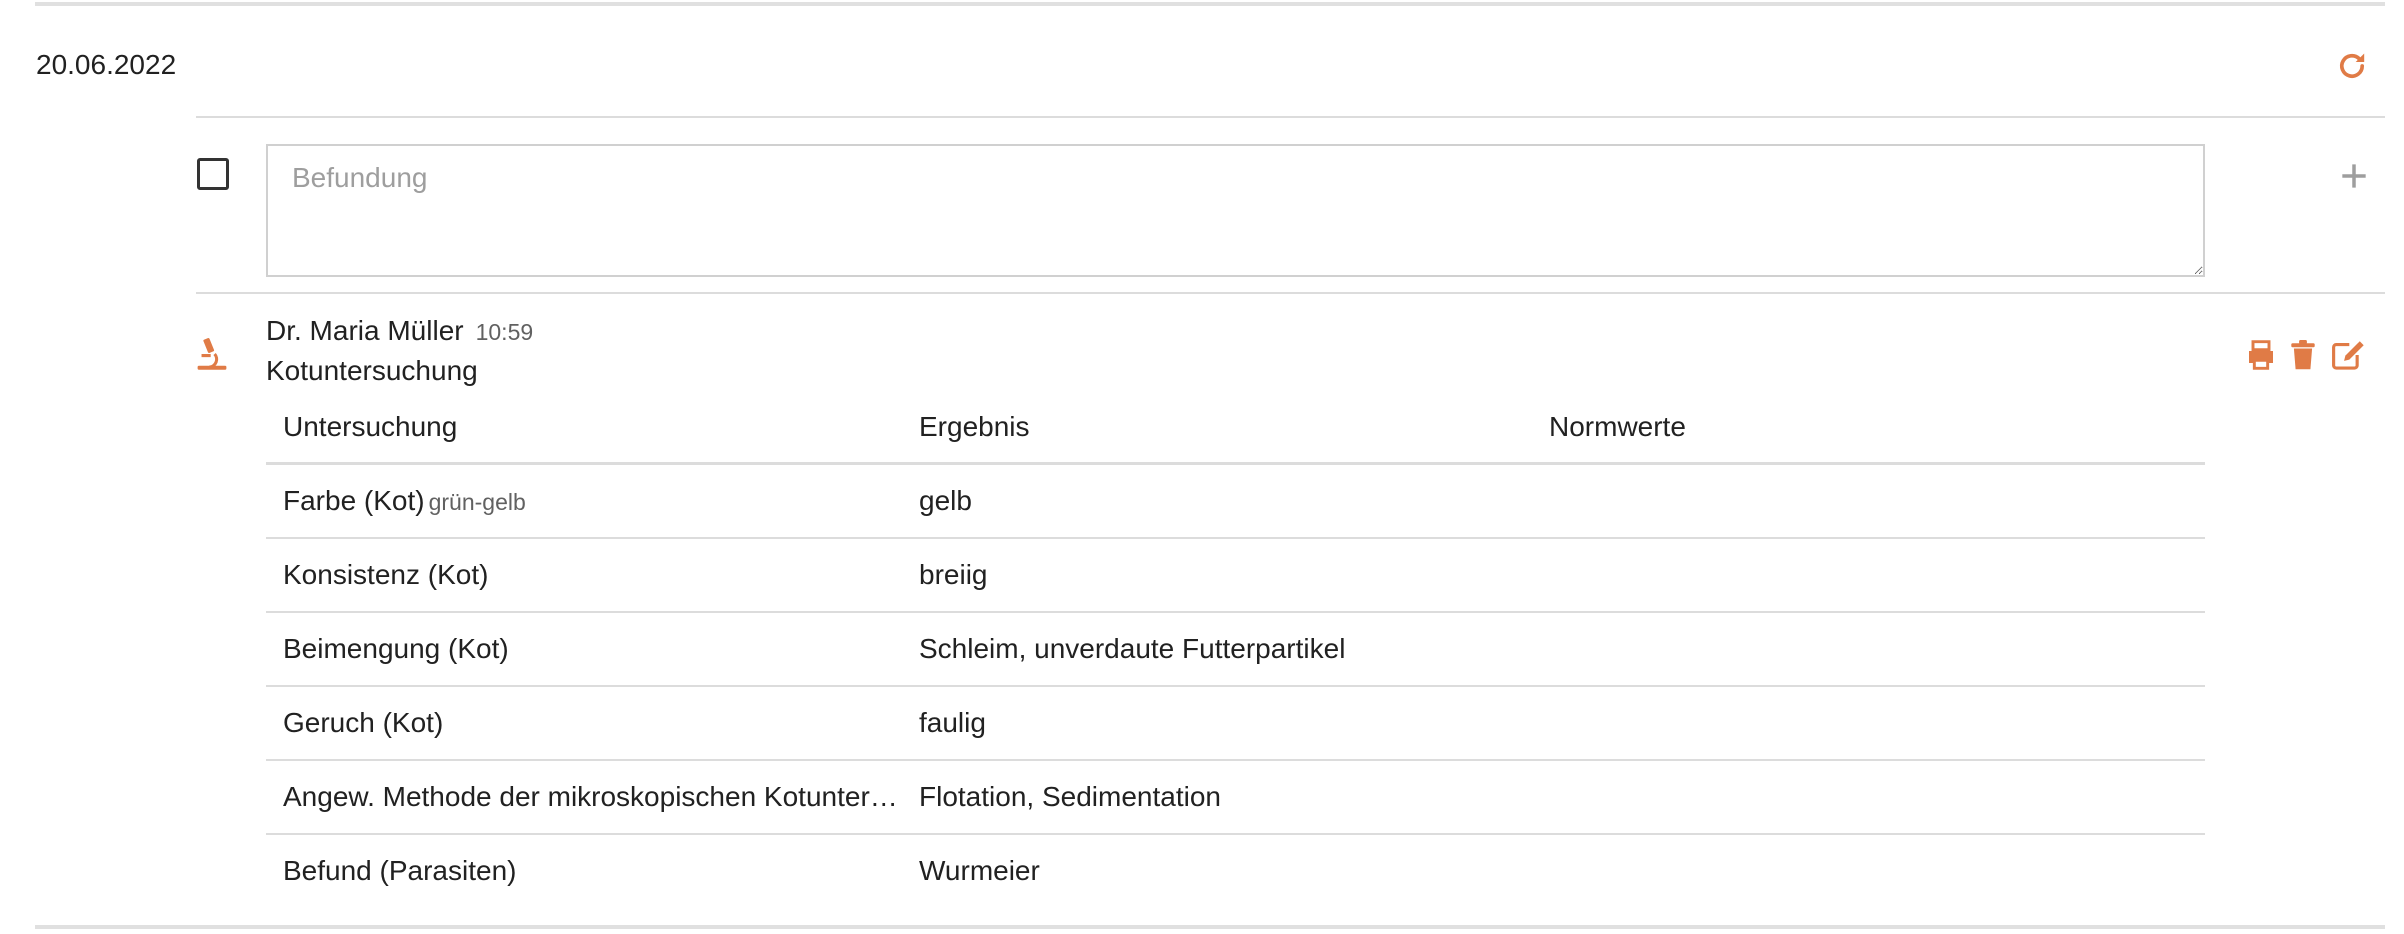  I want to click on bottom-divider, so click(1210, 927).